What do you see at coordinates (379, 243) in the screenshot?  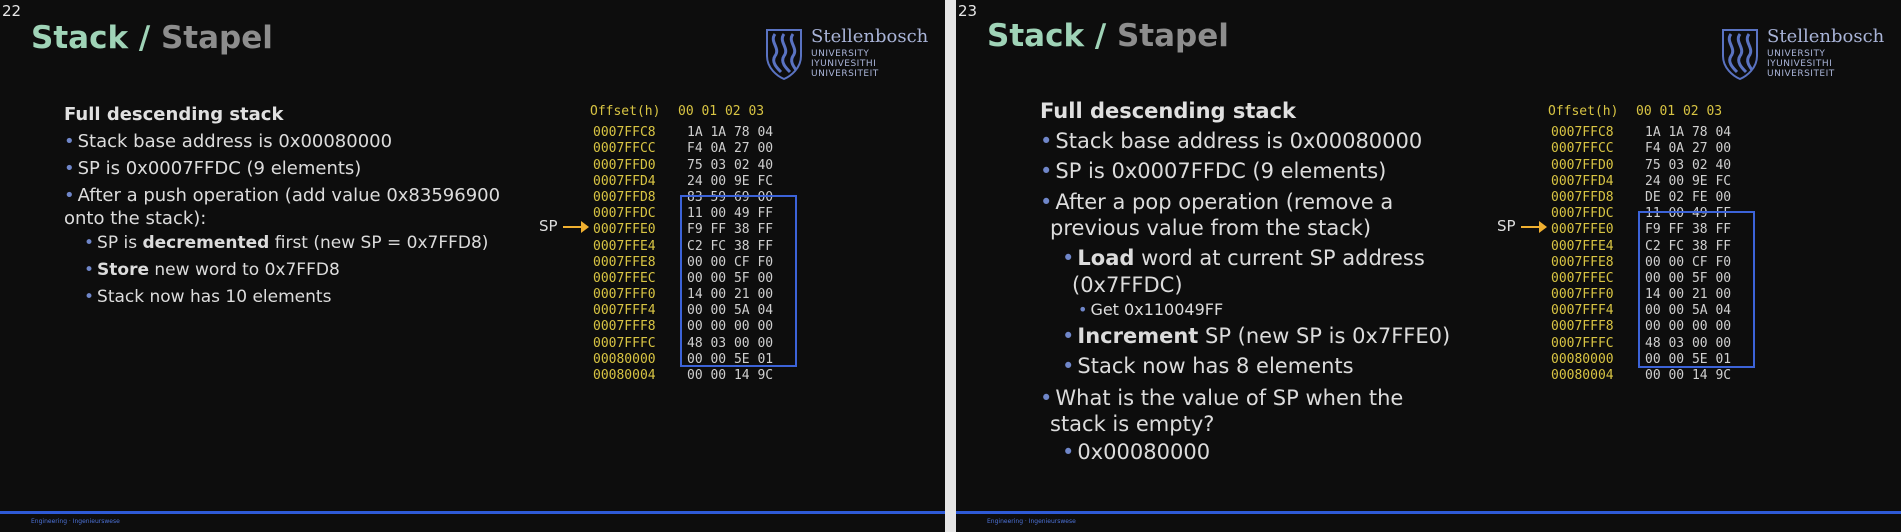 I see `bullet-text: first (new SP = 0x7FFD8)` at bounding box center [379, 243].